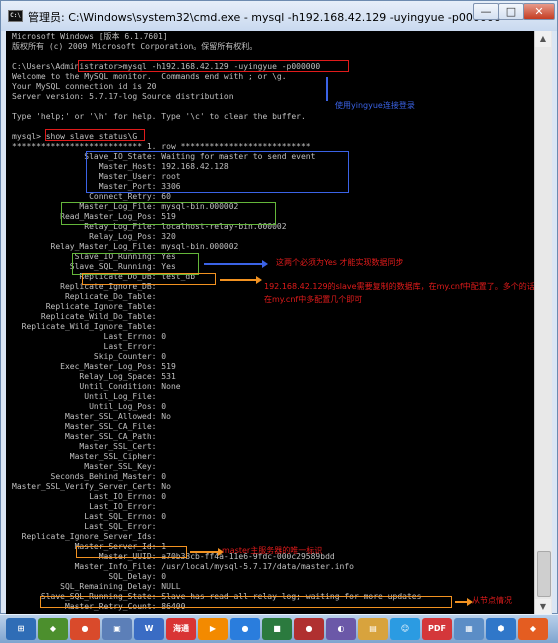  I want to click on scroll-thumb, so click(544, 574).